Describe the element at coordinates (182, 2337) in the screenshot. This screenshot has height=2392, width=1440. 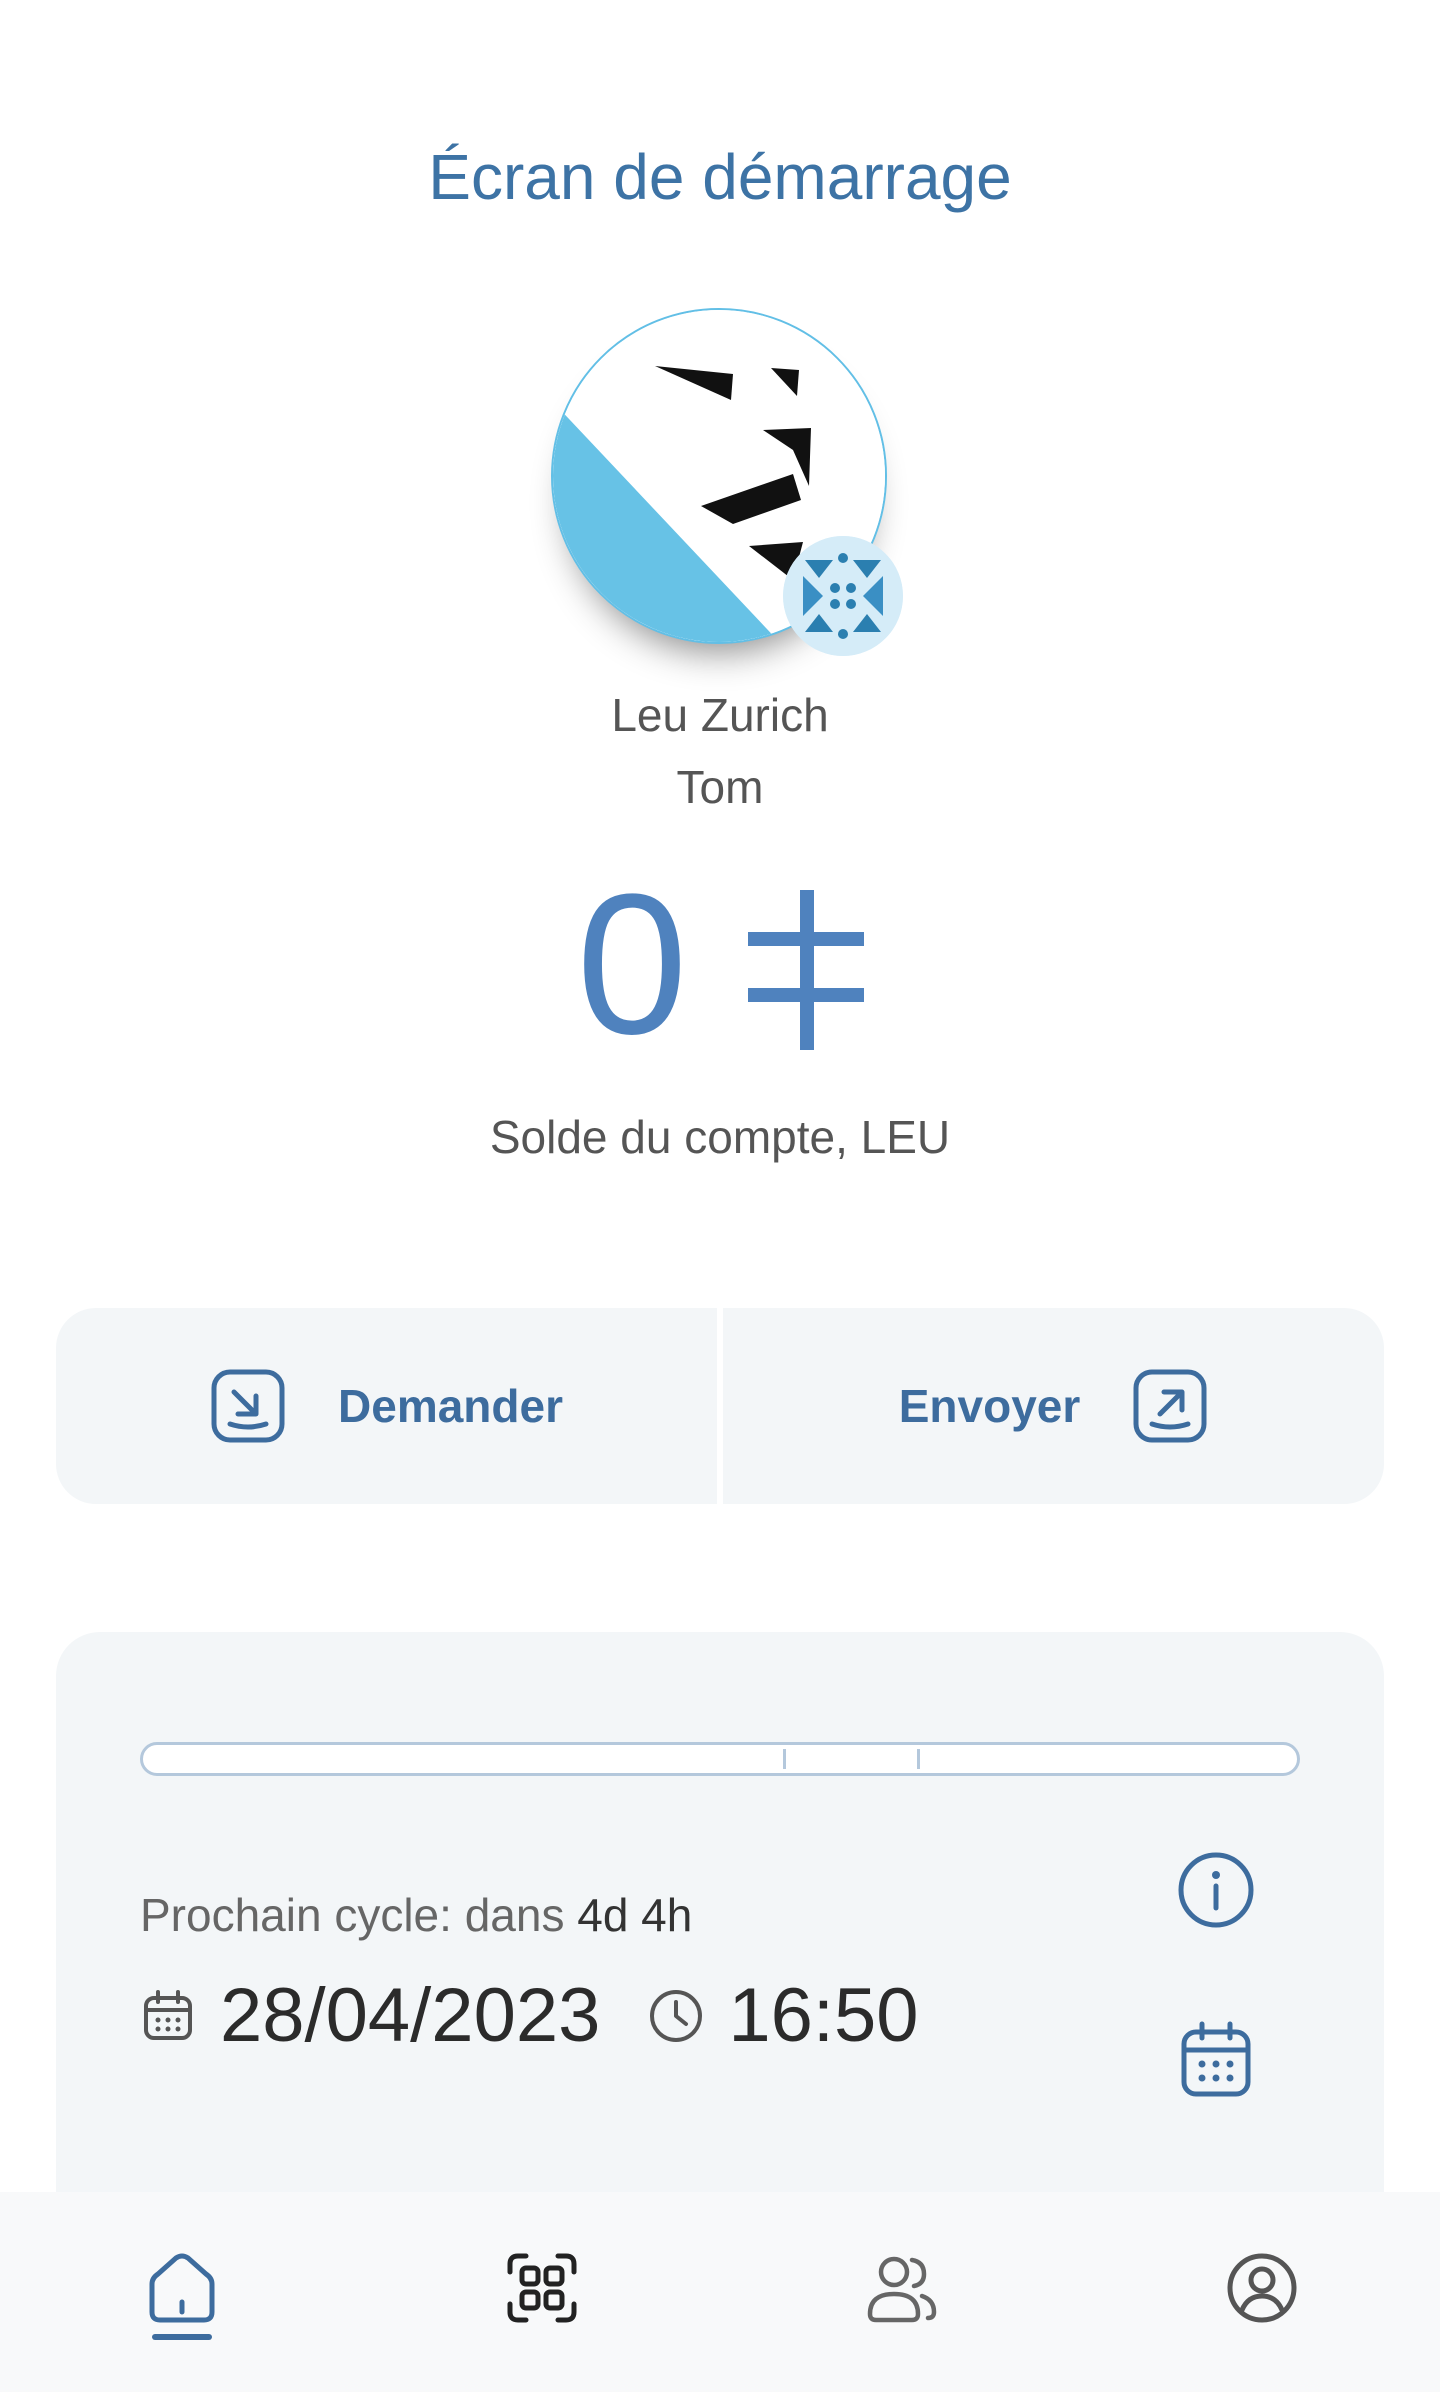
I see `nav-active-indicator` at that location.